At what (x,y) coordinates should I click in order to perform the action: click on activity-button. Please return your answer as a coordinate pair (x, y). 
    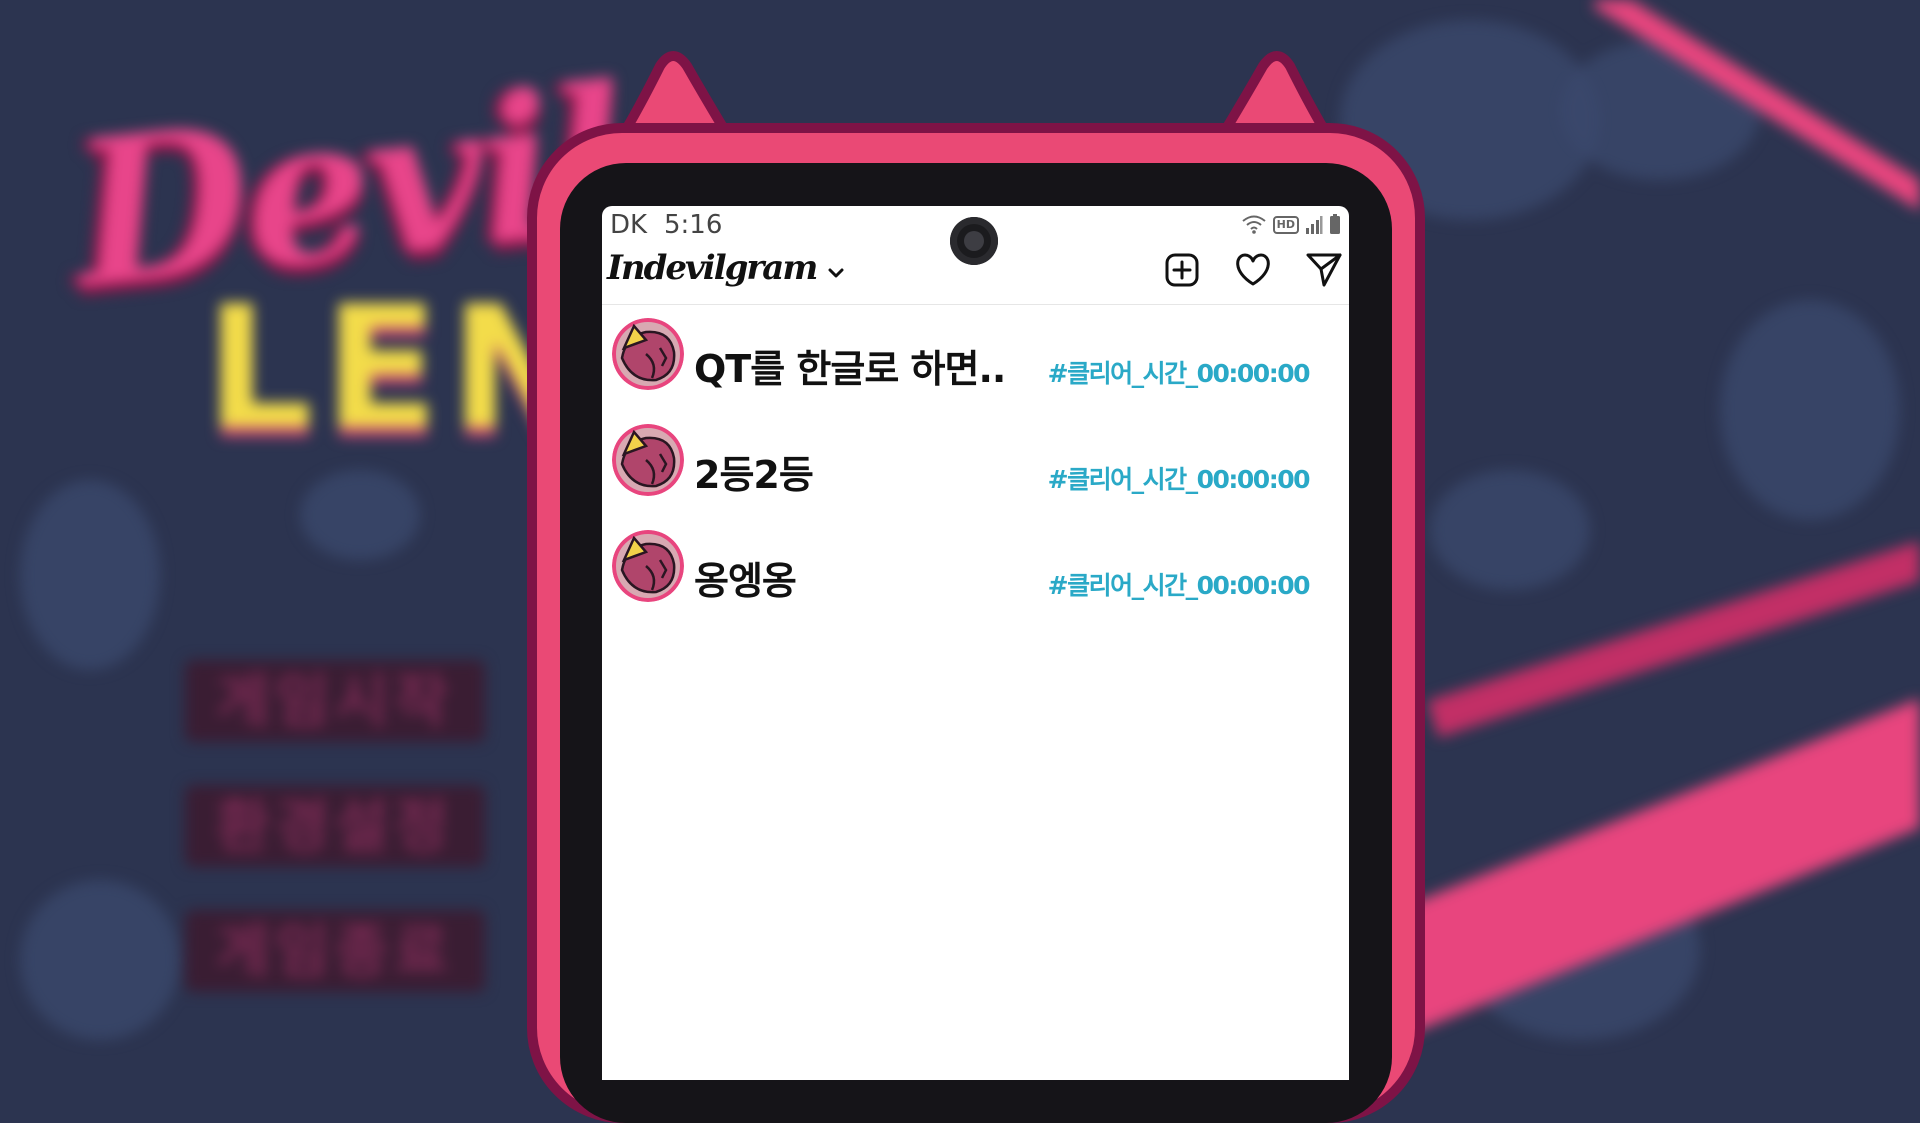
    Looking at the image, I should click on (1253, 270).